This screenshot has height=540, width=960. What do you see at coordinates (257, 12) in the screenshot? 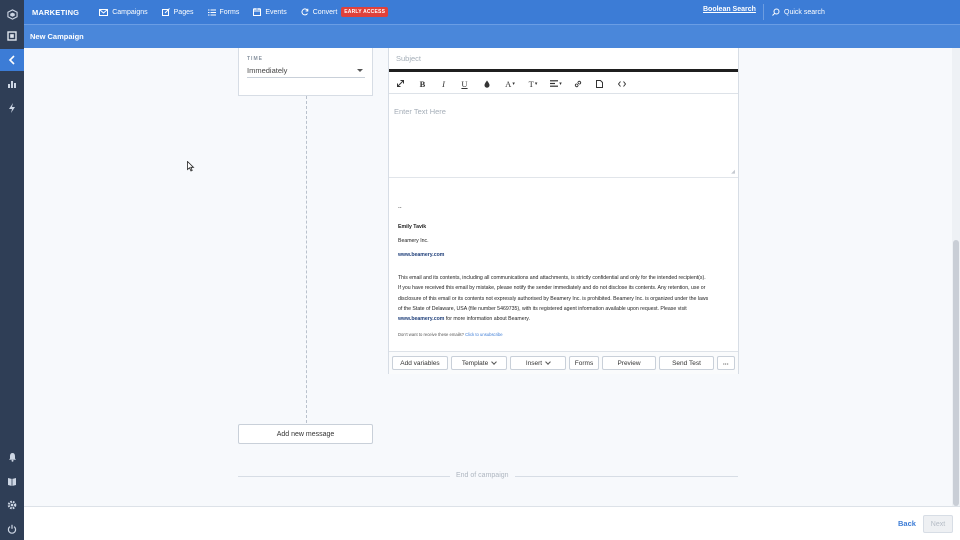
I see `calendar-icon` at bounding box center [257, 12].